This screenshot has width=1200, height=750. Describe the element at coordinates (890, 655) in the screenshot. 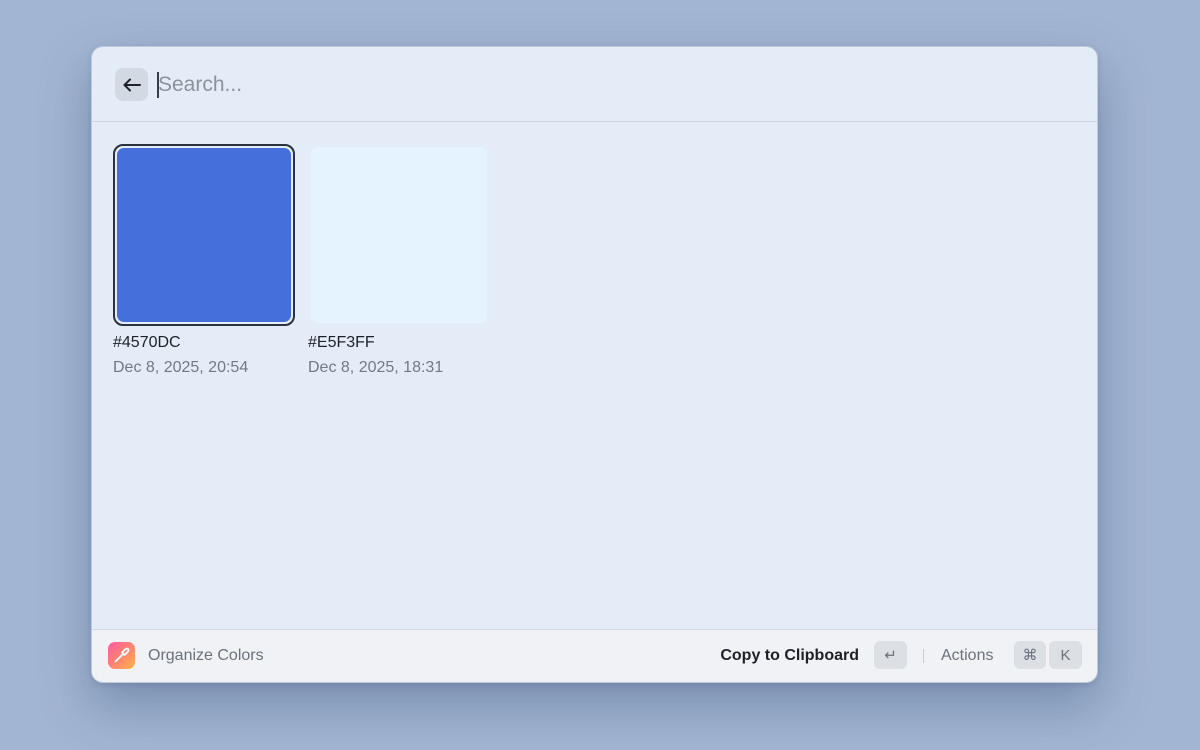

I see `enter-key-badge: ↵` at that location.